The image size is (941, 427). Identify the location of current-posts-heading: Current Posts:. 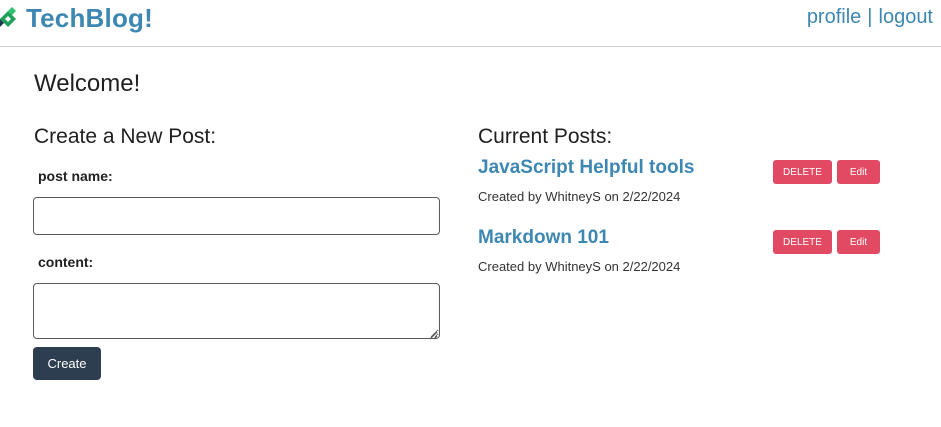
(545, 136).